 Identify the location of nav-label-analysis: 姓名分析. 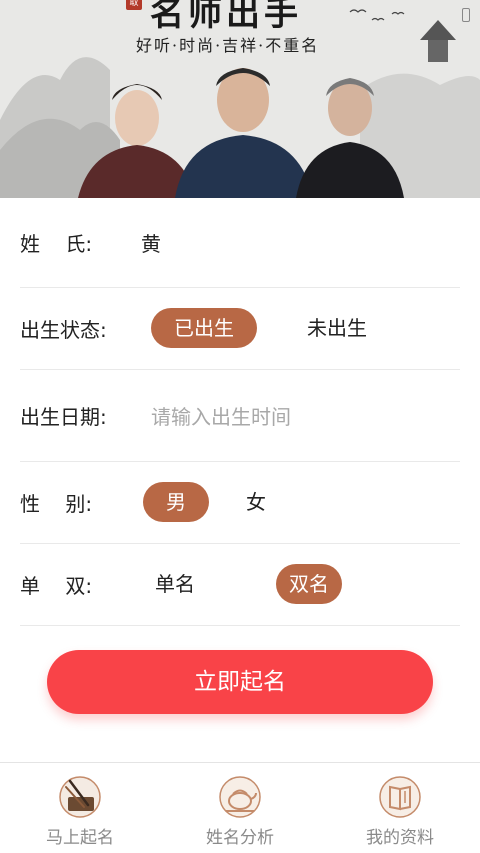
(240, 838).